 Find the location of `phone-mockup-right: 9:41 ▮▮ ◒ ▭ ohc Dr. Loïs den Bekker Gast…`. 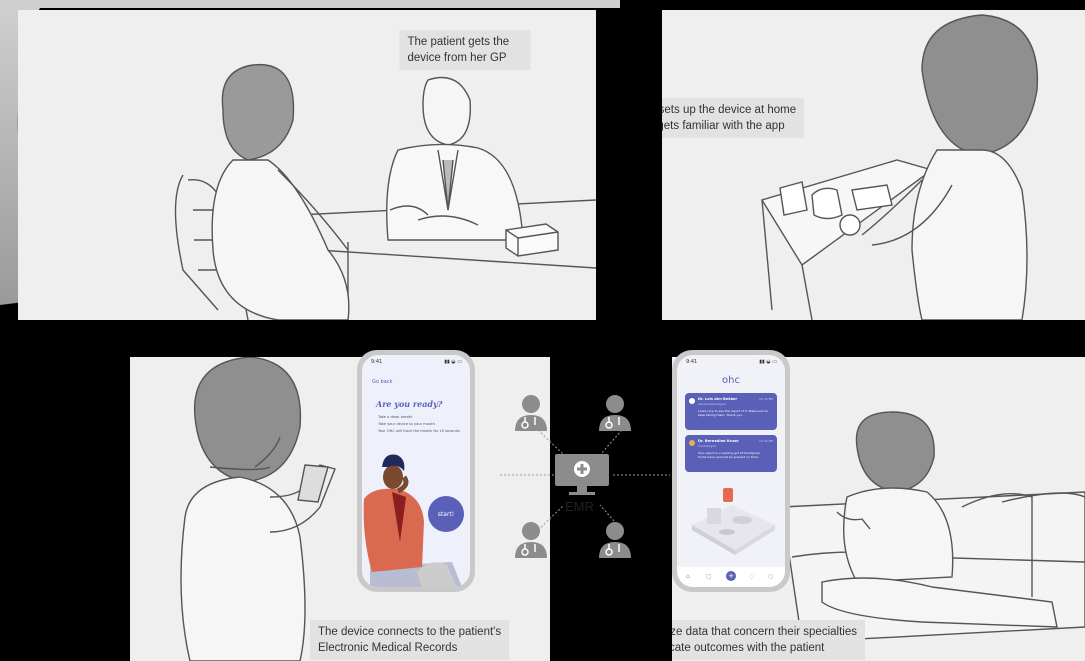

phone-mockup-right: 9:41 ▮▮ ◒ ▭ ohc Dr. Loïs den Bekker Gast… is located at coordinates (731, 471).